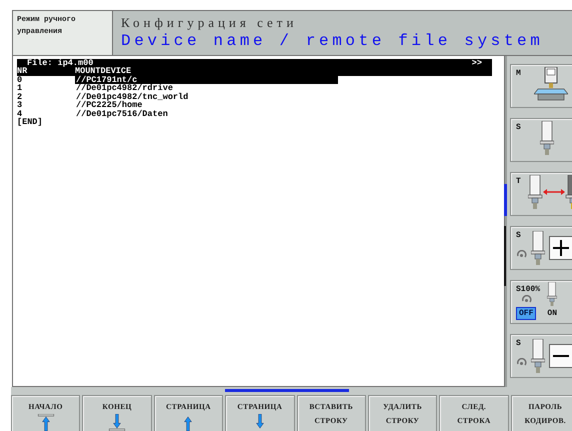 The height and width of the screenshot is (431, 572). I want to click on device-cell: //PC2225/home, so click(206, 105).